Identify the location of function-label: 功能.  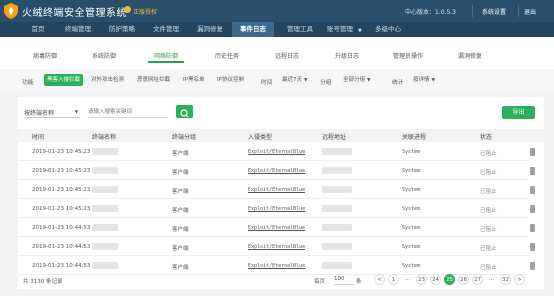
(28, 83).